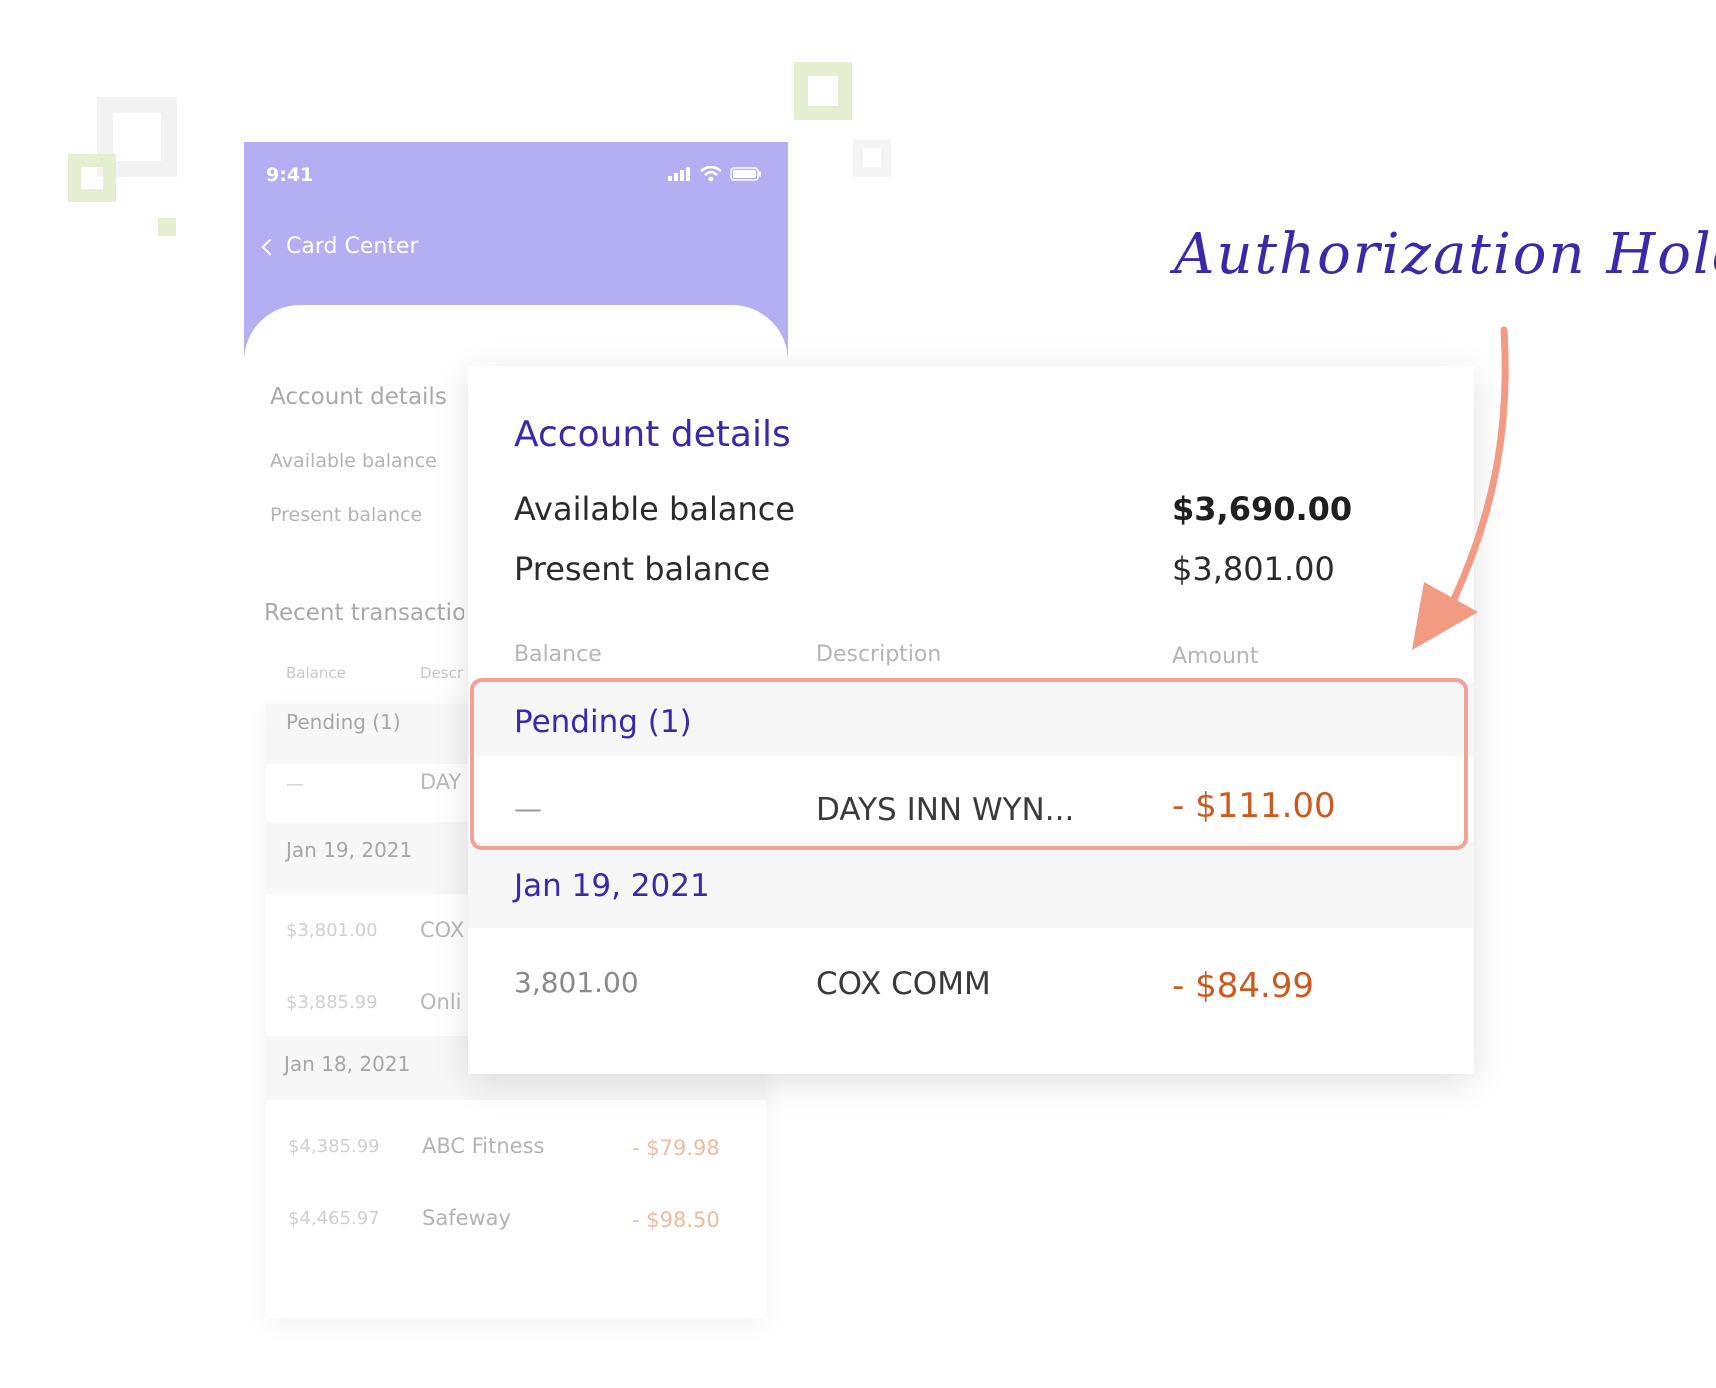 This screenshot has width=1716, height=1388. Describe the element at coordinates (654, 509) in the screenshot. I see `available-balance-label: Available balance` at that location.